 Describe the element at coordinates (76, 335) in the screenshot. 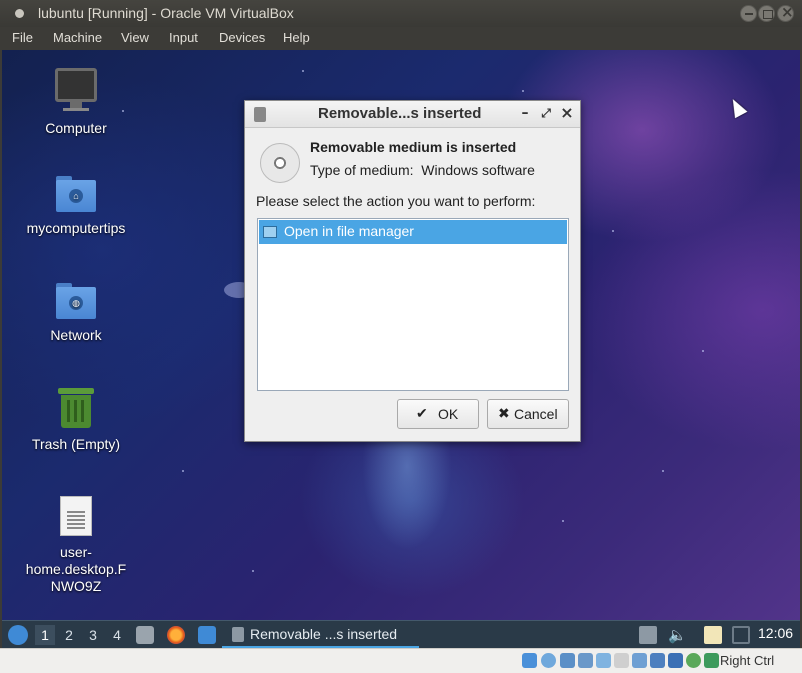

I see `desktop-icon-label: Network` at that location.